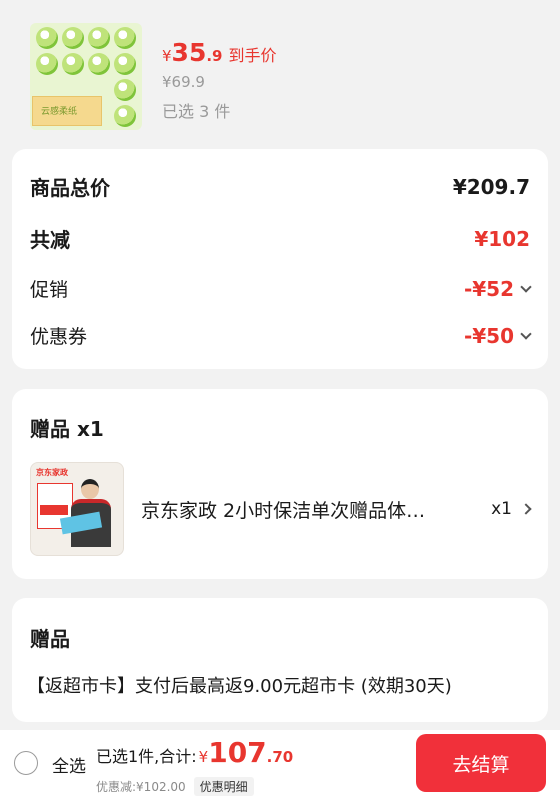  What do you see at coordinates (67, 429) in the screenshot?
I see `gift-title: 赠品 x1` at bounding box center [67, 429].